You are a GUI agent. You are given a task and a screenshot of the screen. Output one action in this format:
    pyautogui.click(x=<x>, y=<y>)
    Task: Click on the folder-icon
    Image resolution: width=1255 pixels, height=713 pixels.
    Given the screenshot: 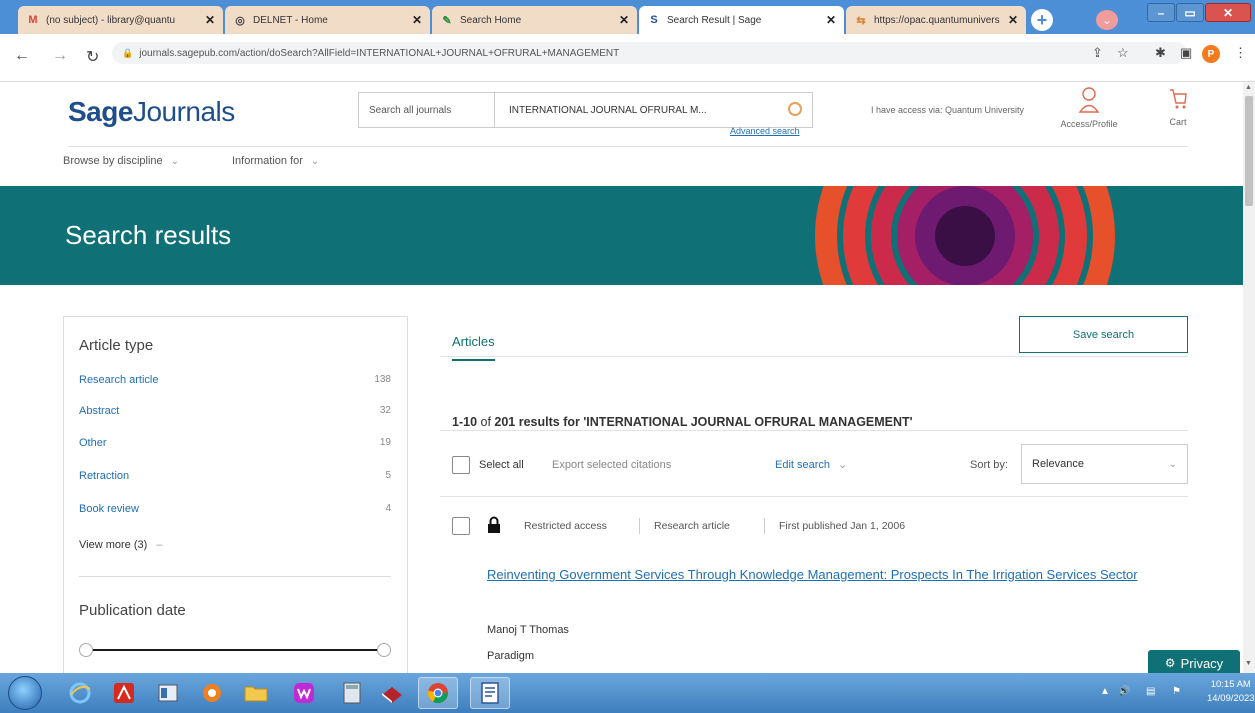 What is the action you would take?
    pyautogui.click(x=256, y=693)
    